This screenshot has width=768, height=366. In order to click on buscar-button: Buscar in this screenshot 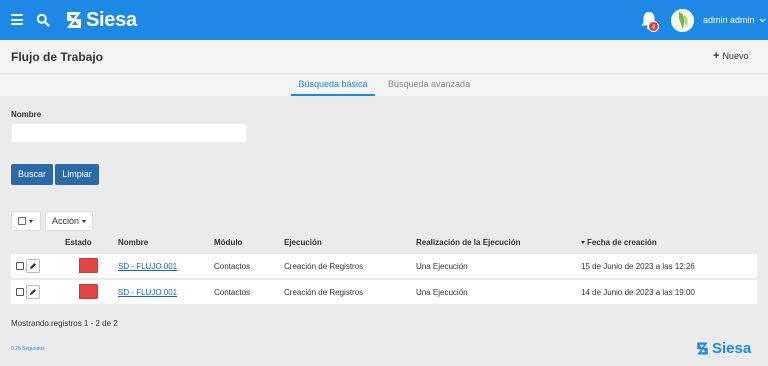, I will do `click(32, 174)`.